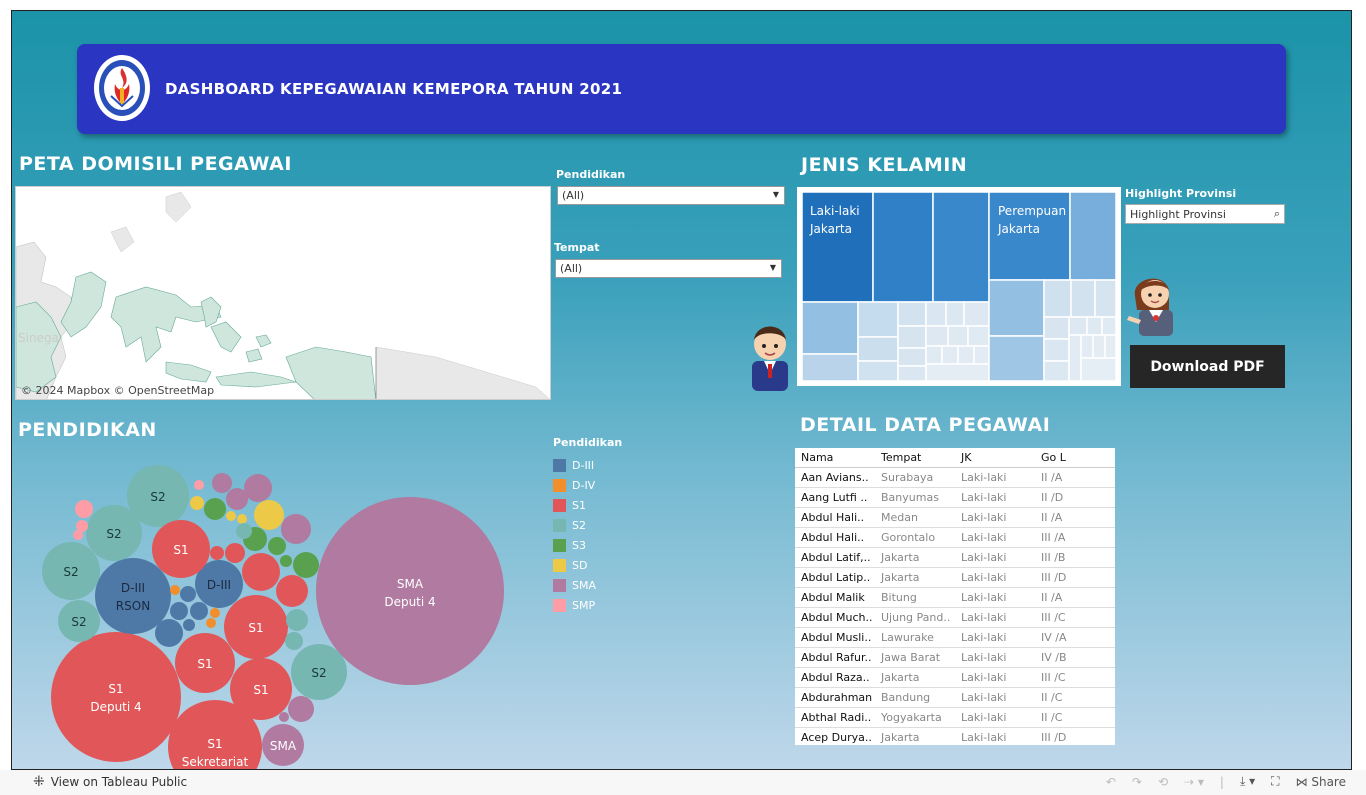 This screenshot has height=795, width=1366. What do you see at coordinates (587, 605) in the screenshot?
I see `legend-item: SMP` at bounding box center [587, 605].